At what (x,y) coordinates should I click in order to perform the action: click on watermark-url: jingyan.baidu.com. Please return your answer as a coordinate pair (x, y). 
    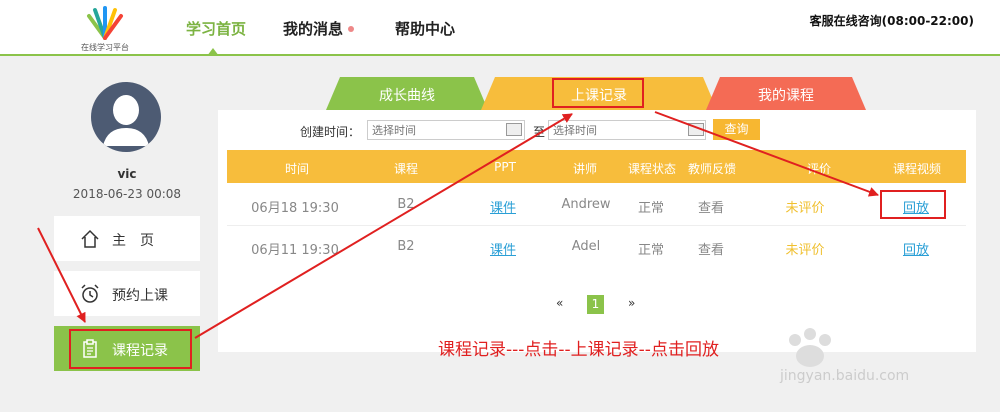
    Looking at the image, I should click on (845, 376).